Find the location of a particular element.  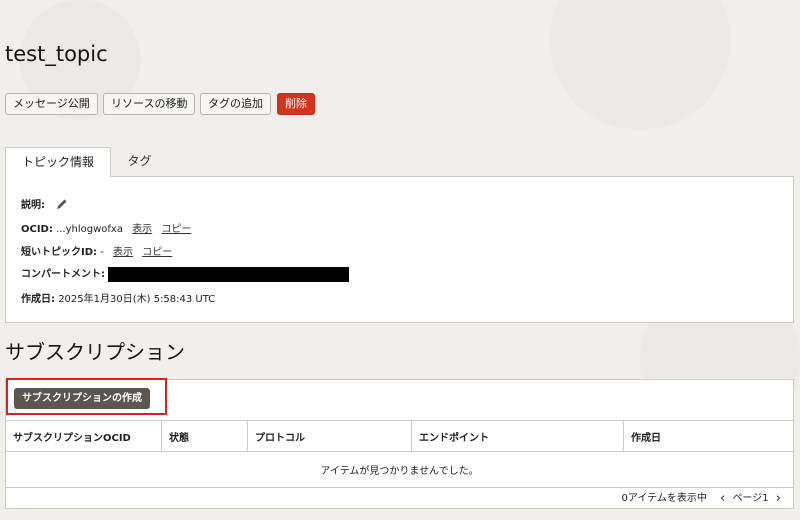

table-header-row: サブスクリプションOCID 状態 プロトコル エンドポイント 作成日 is located at coordinates (399, 436).